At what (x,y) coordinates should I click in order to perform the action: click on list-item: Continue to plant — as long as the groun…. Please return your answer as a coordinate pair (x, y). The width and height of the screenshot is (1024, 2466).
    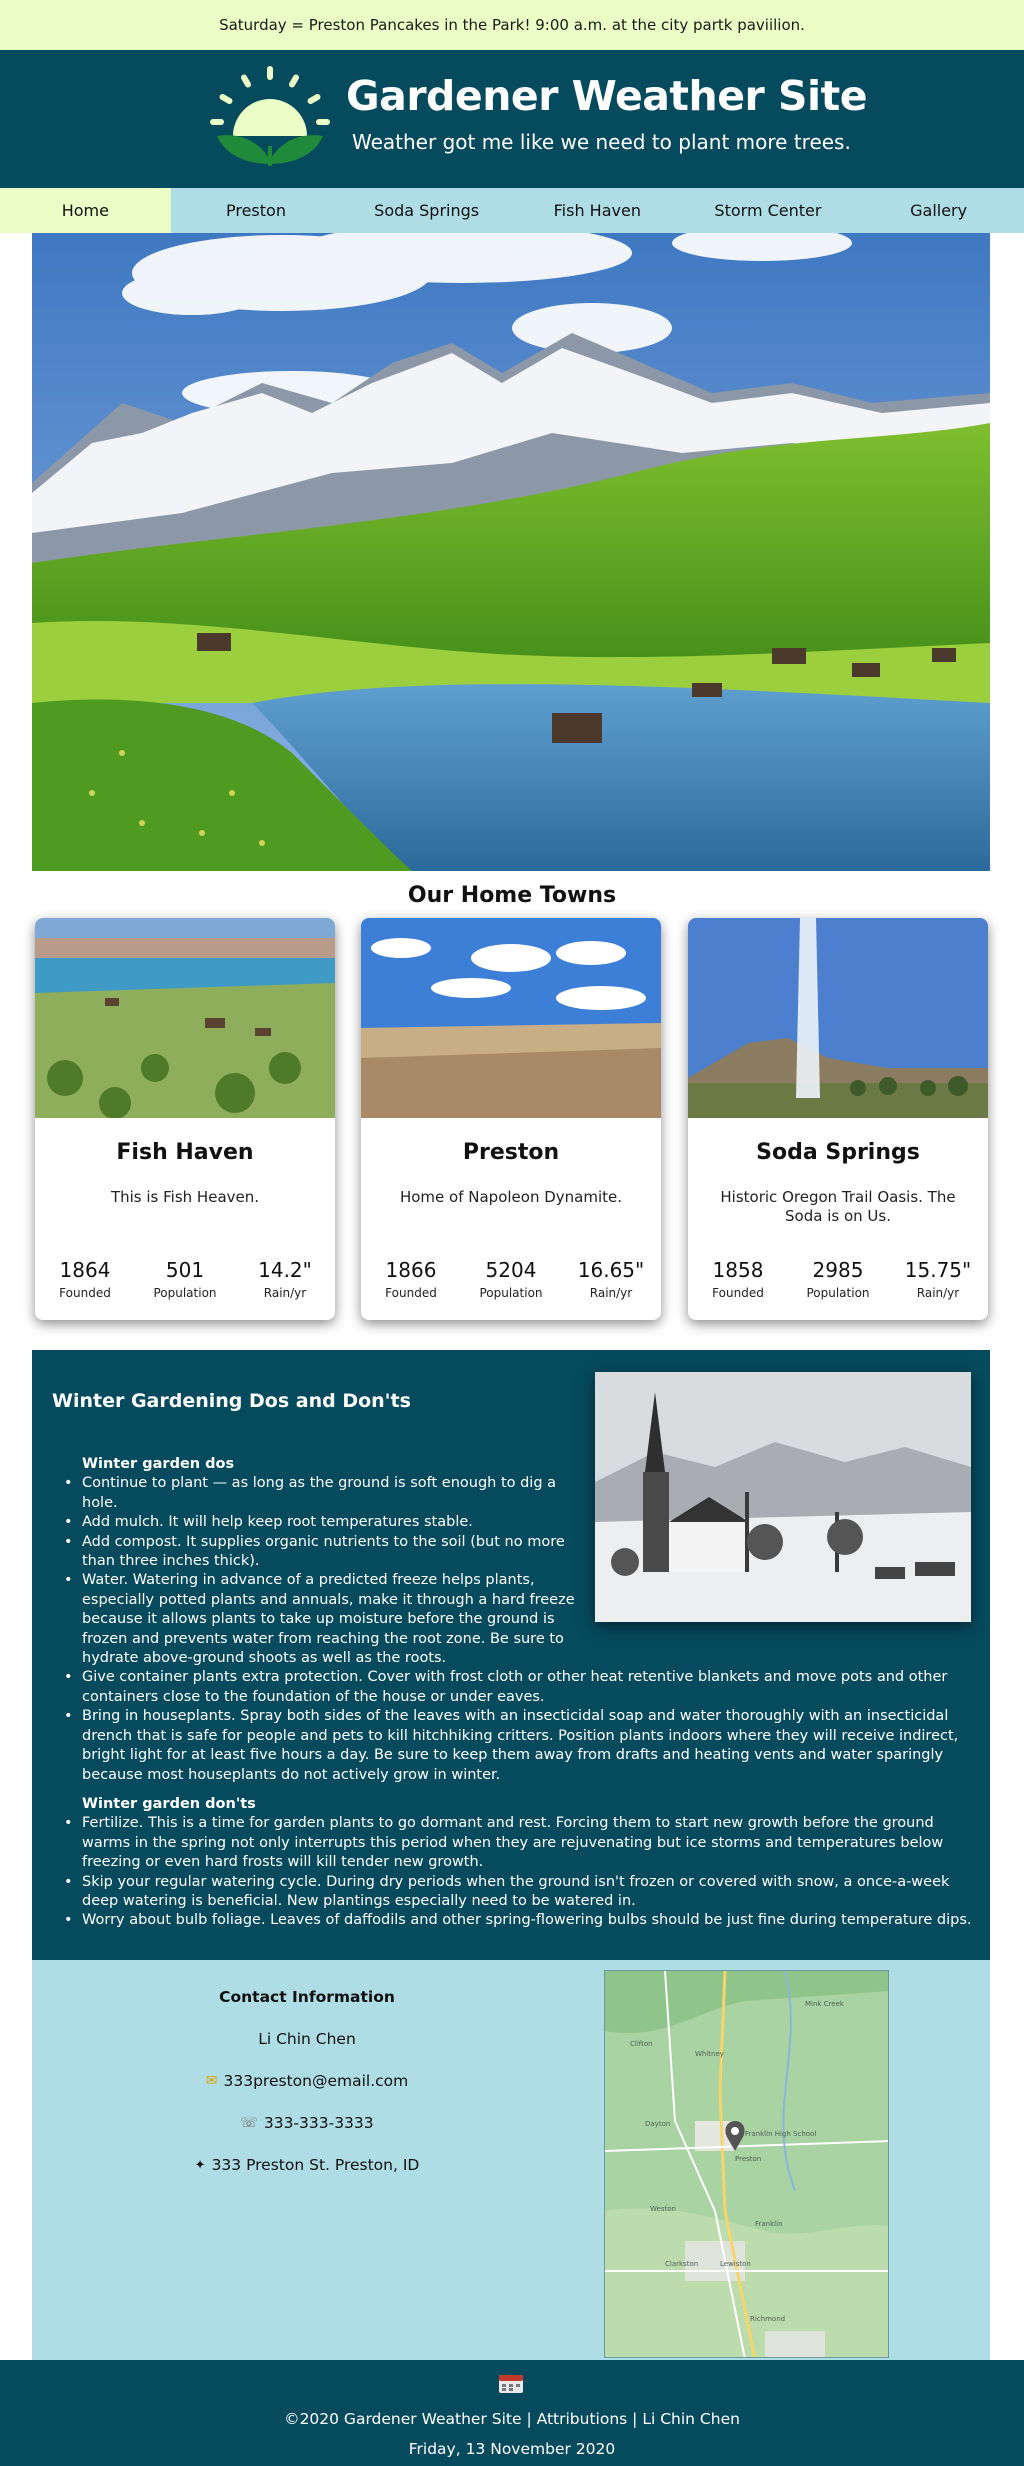
    Looking at the image, I should click on (323, 1493).